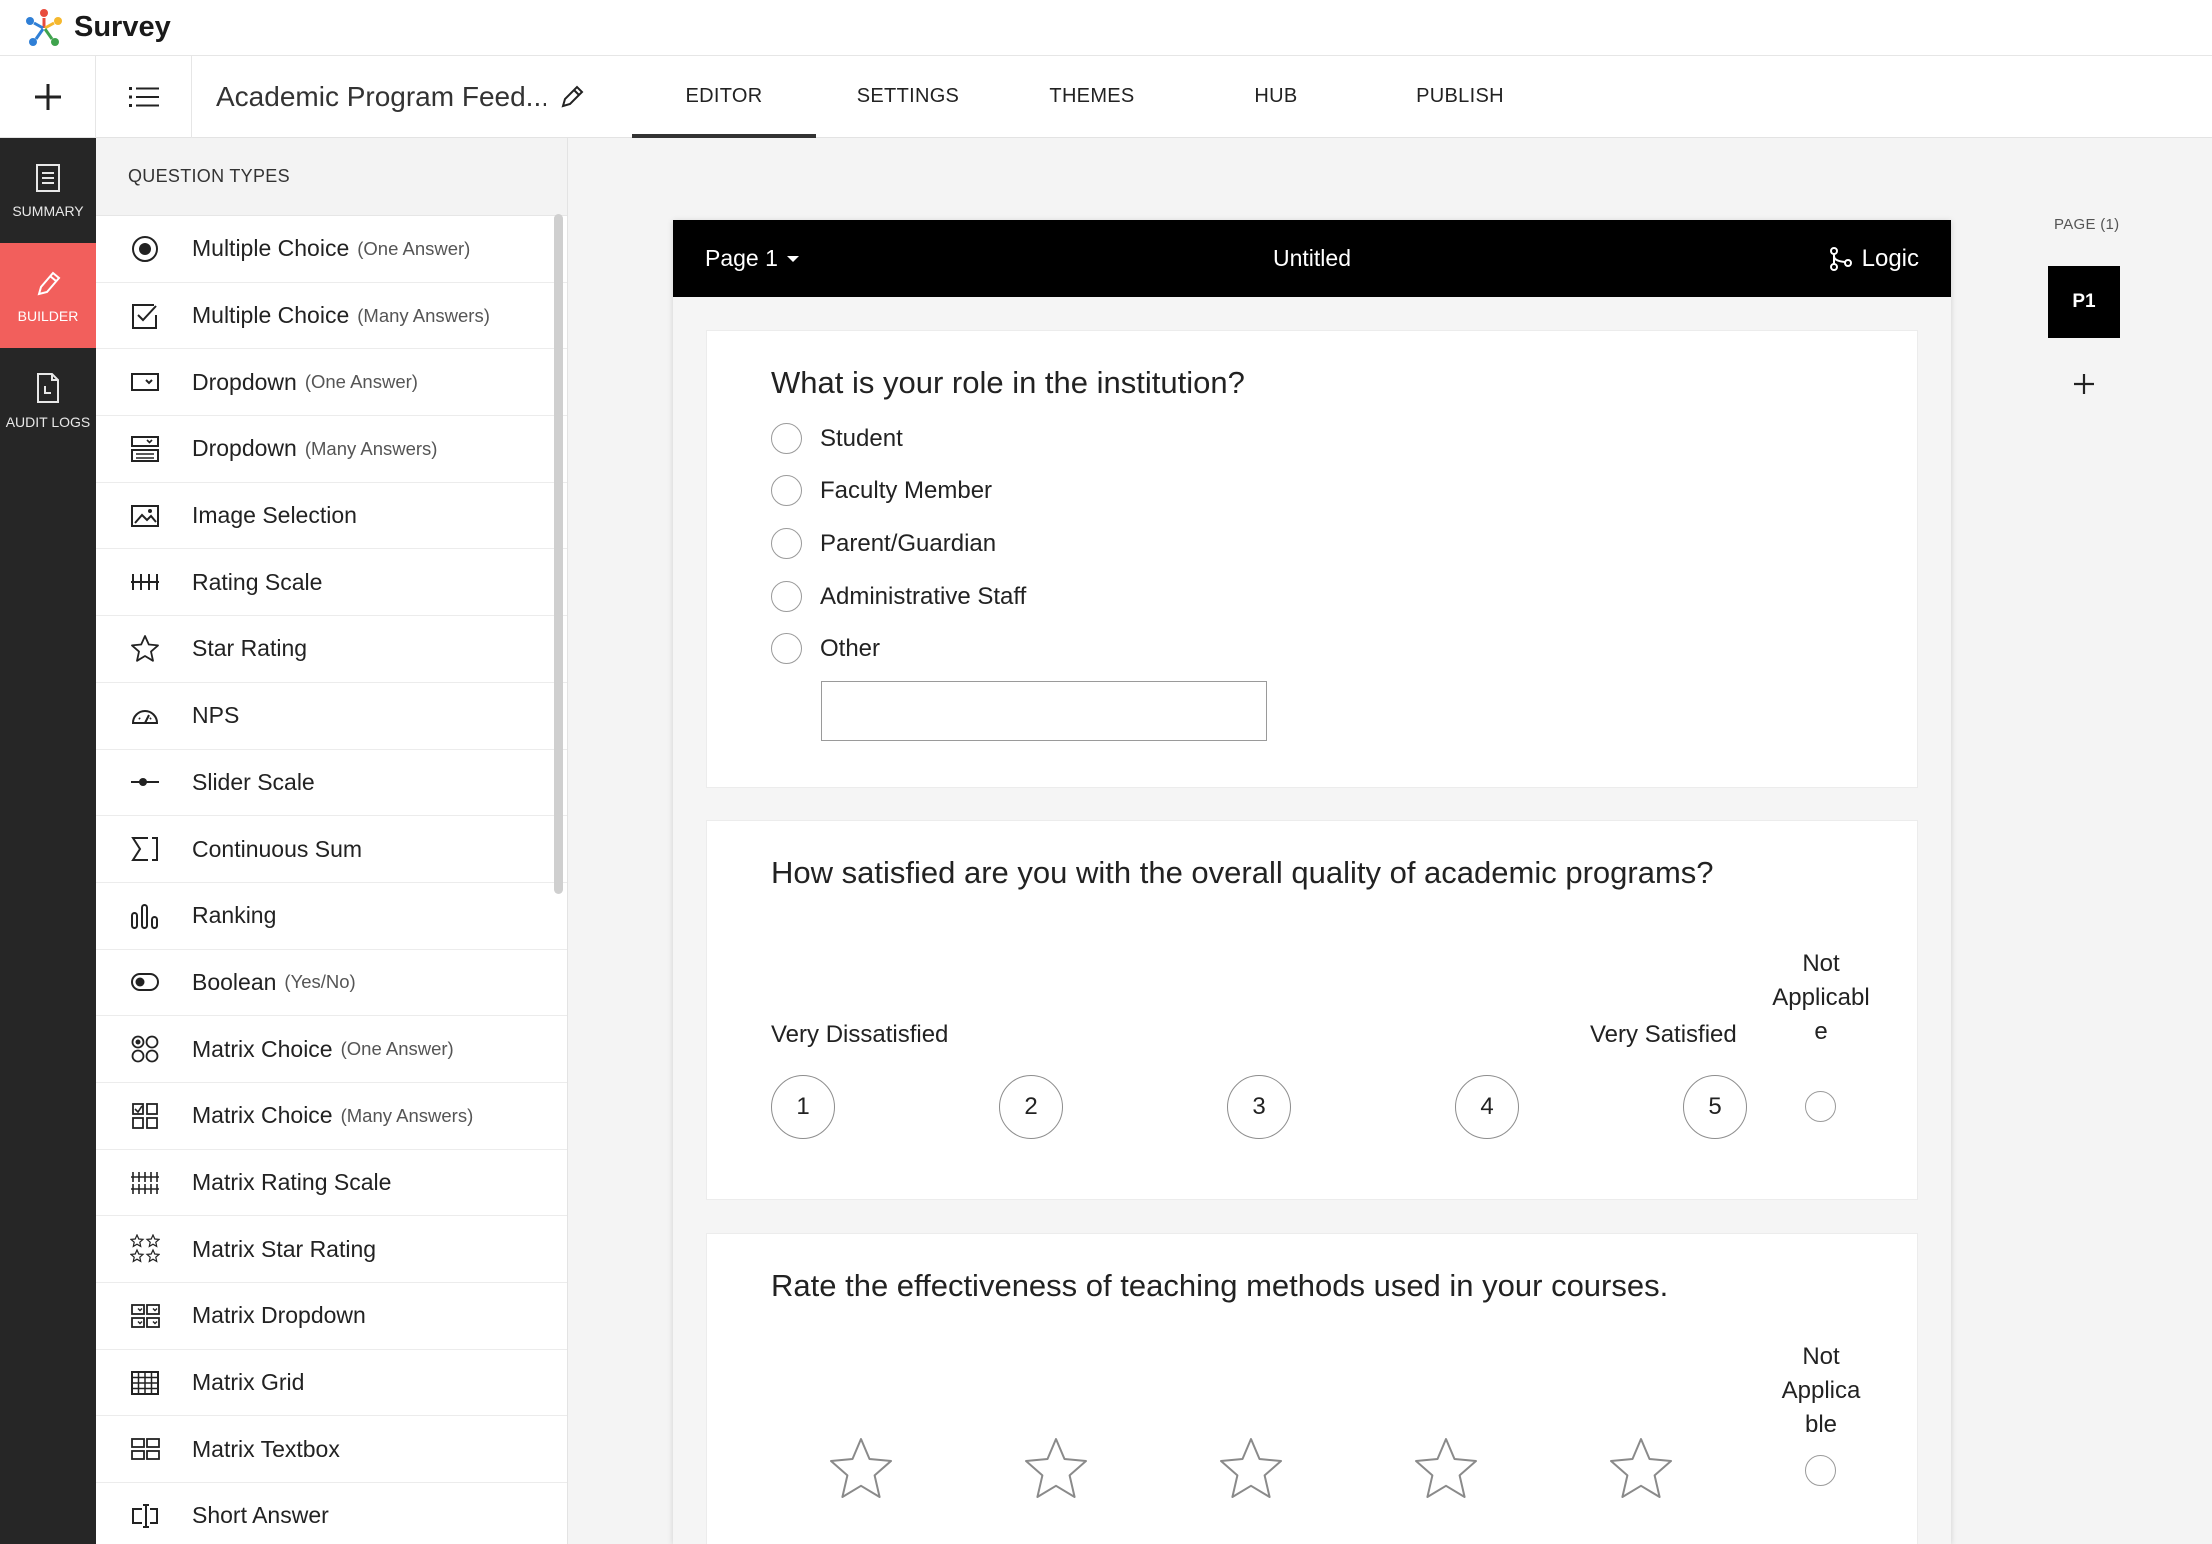 The width and height of the screenshot is (2212, 1544). What do you see at coordinates (331, 849) in the screenshot?
I see `qtype-continuous-sum: Continuous Sum` at bounding box center [331, 849].